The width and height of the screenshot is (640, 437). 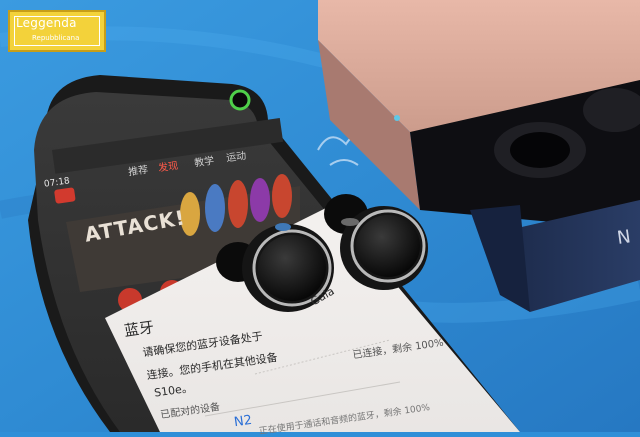 I want to click on app-menu-button, so click(x=65, y=195).